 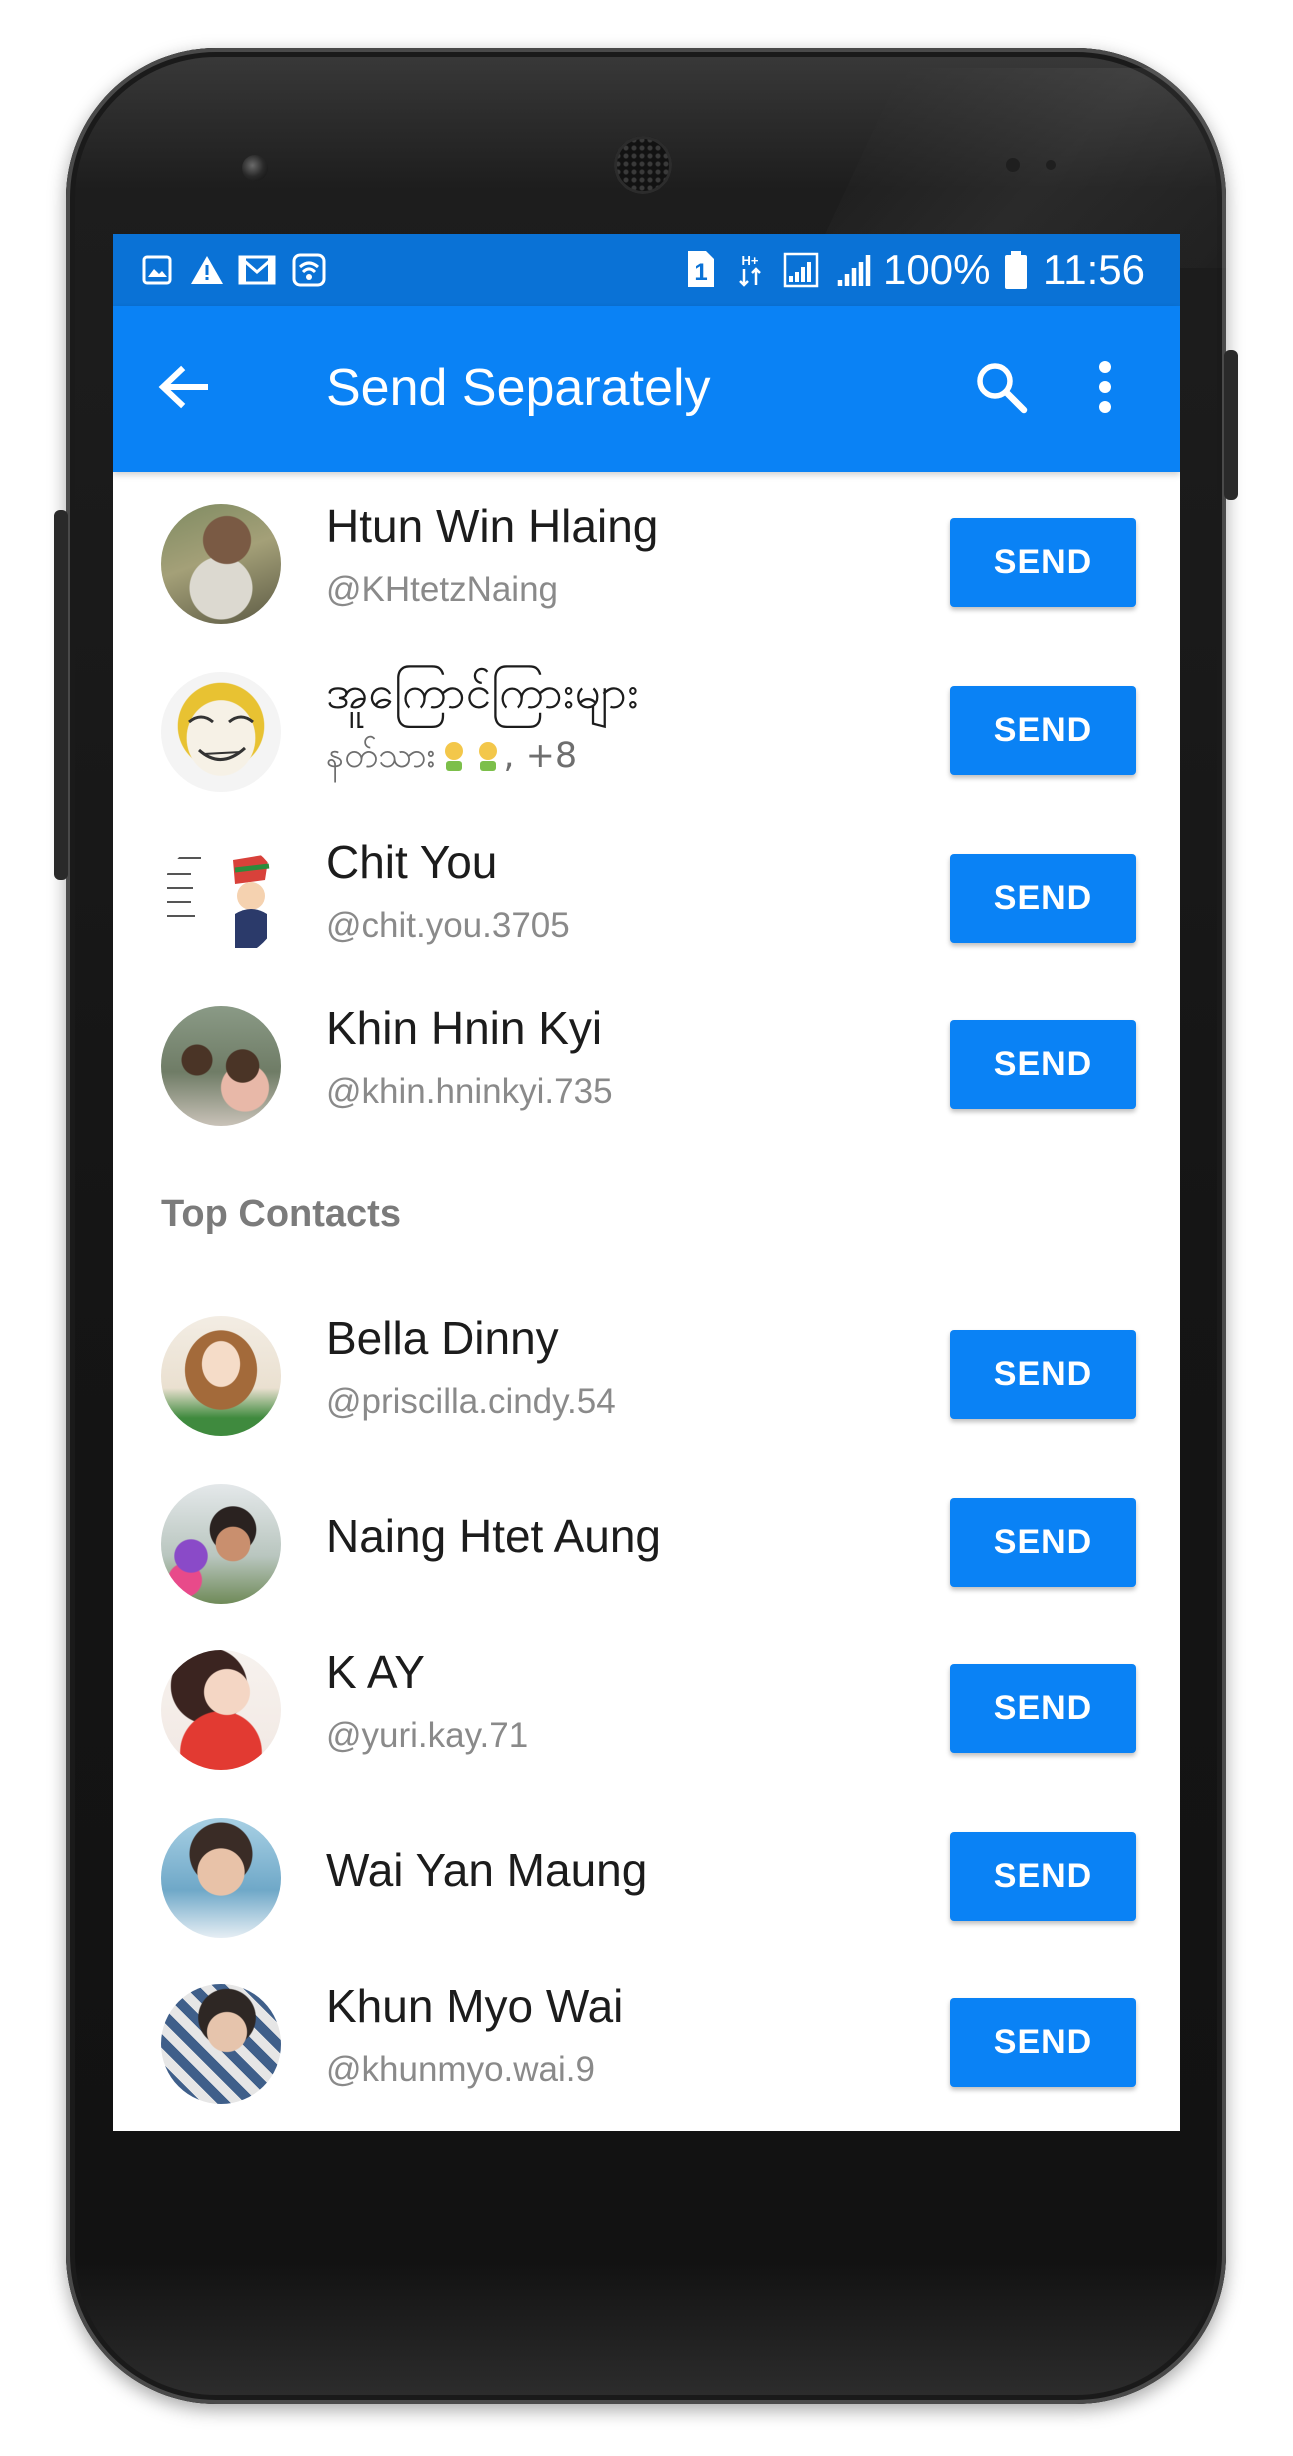 I want to click on contact-name: Naing Htet Aung, so click(x=494, y=1536).